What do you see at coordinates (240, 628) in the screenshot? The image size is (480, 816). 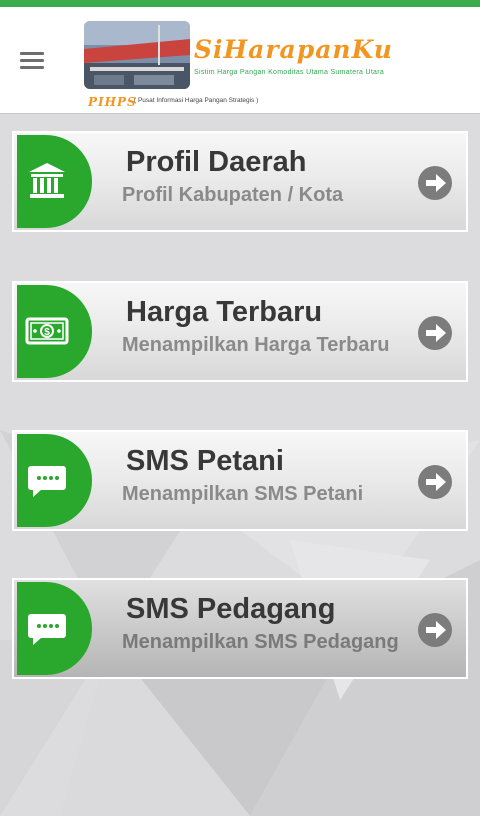 I see `menu-card-sms-pedagang: SMS Pedagang Menampilkan SMS Pedagang` at bounding box center [240, 628].